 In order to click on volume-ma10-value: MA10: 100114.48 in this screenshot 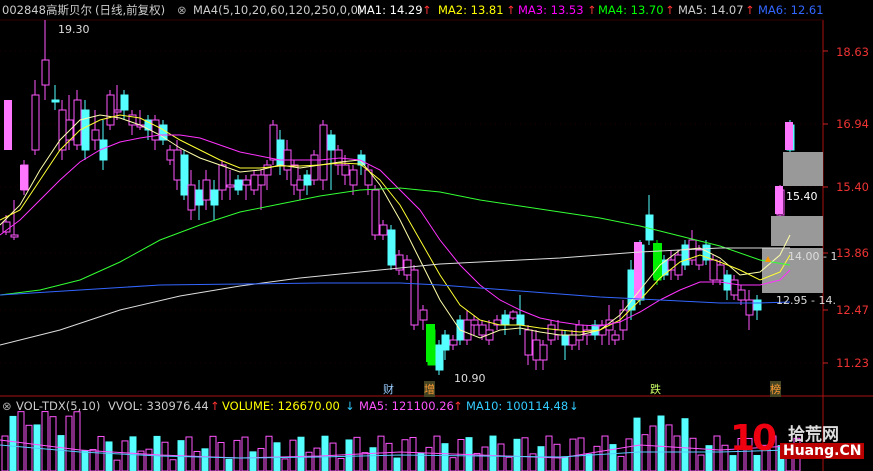, I will do `click(517, 406)`.